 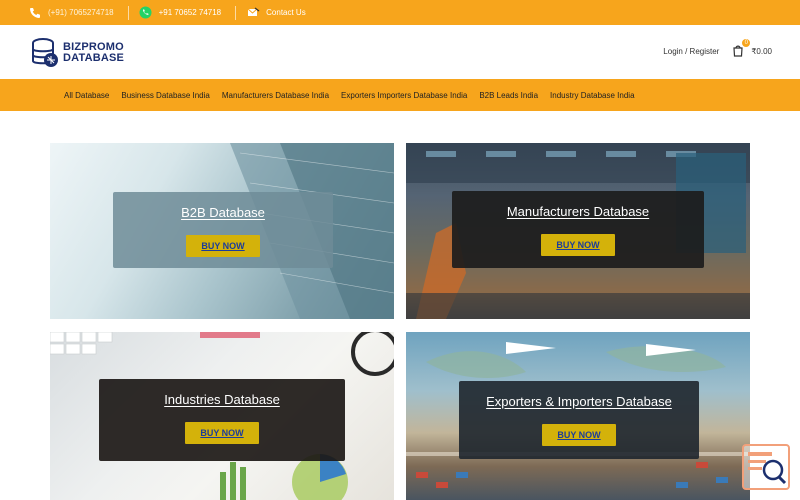 I want to click on search-document-icon, so click(x=767, y=468).